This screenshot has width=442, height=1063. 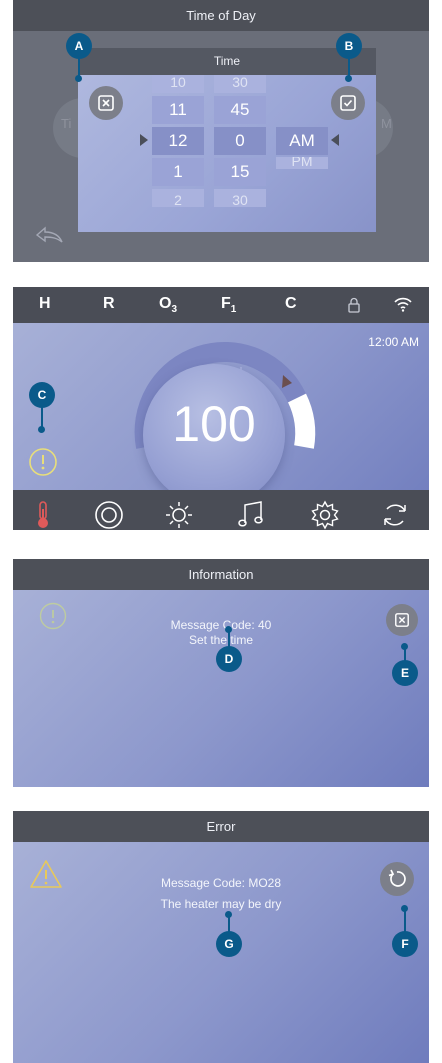 I want to click on callout-e: E, so click(x=405, y=673).